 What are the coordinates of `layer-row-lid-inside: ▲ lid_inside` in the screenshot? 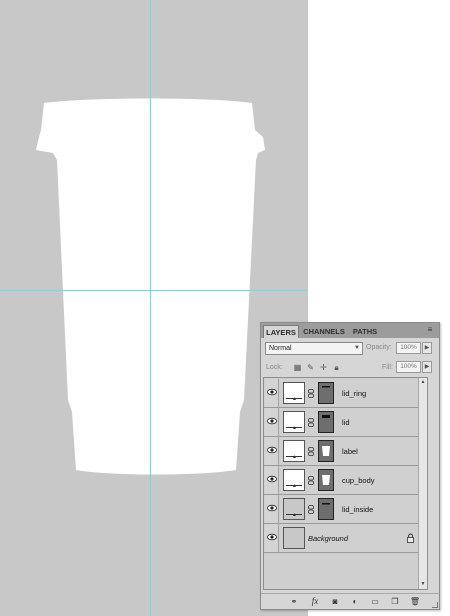 It's located at (345, 509).